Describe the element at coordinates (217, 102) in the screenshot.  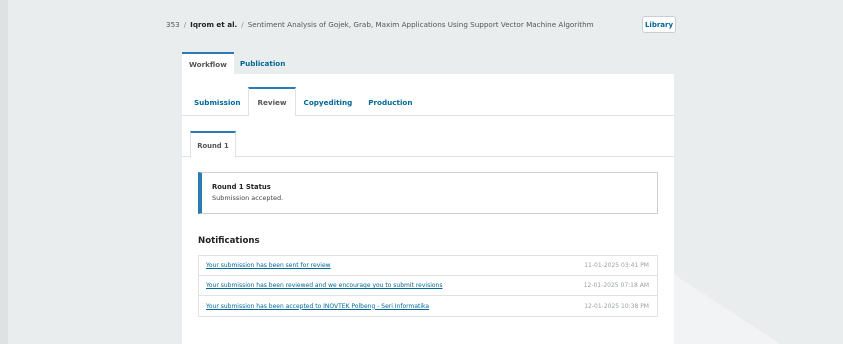
I see `tab-submission: Submission` at that location.